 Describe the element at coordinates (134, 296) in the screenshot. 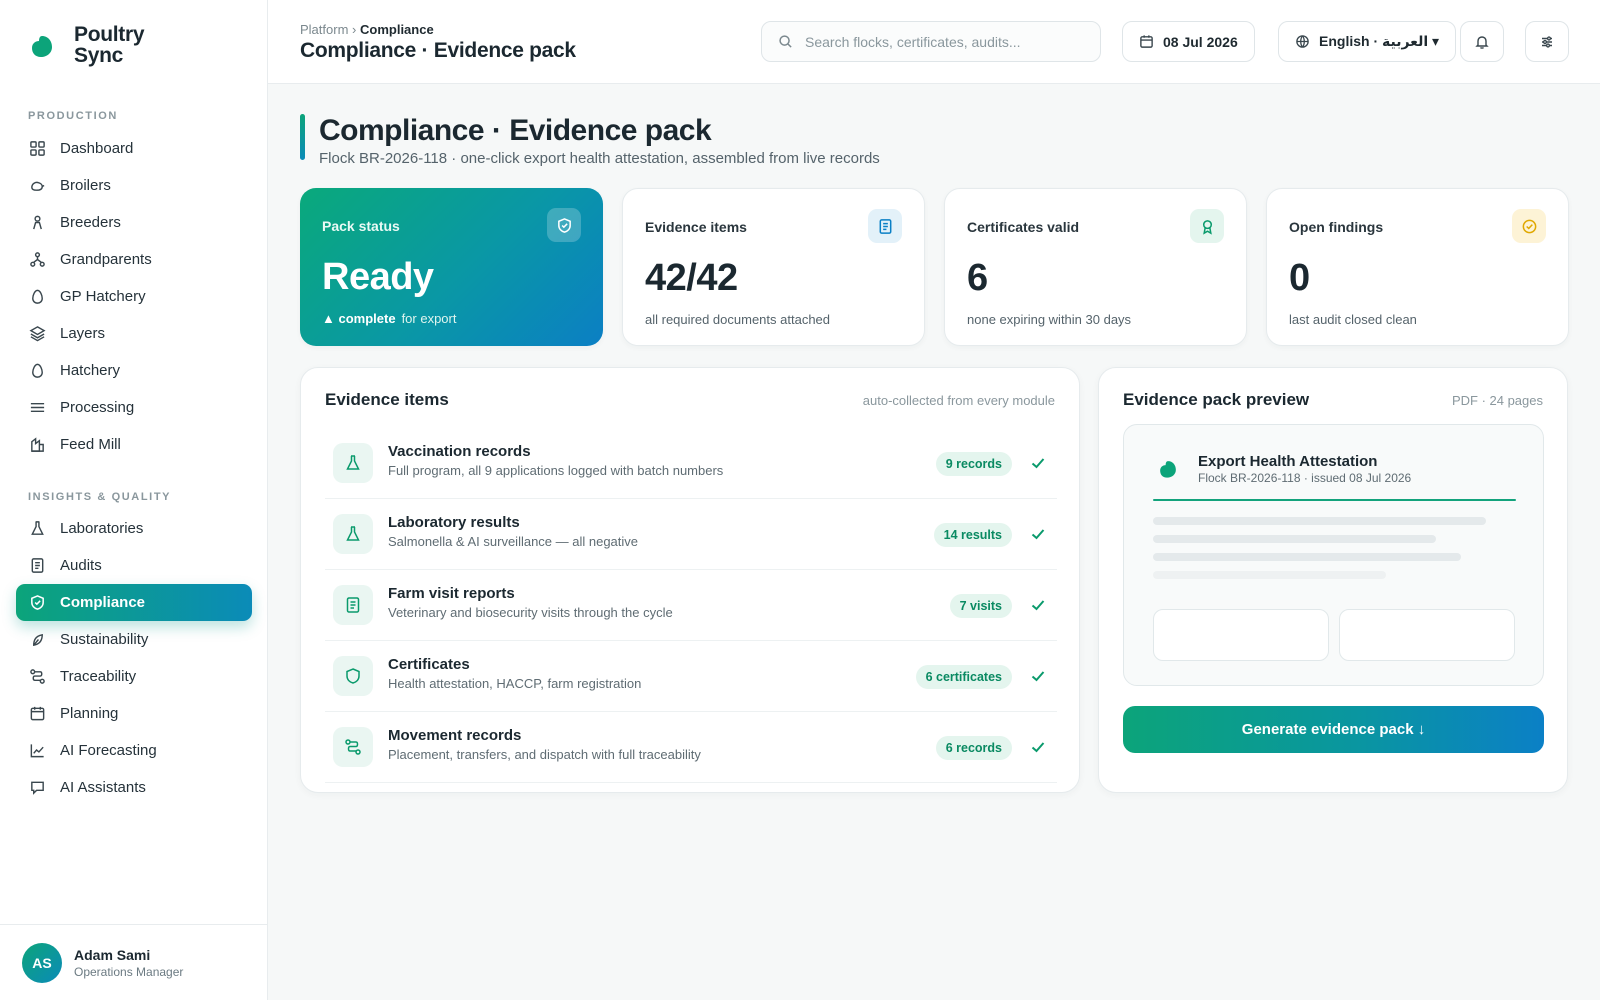

I see `sidebar-item-gp-hatchery: GP Hatchery` at that location.